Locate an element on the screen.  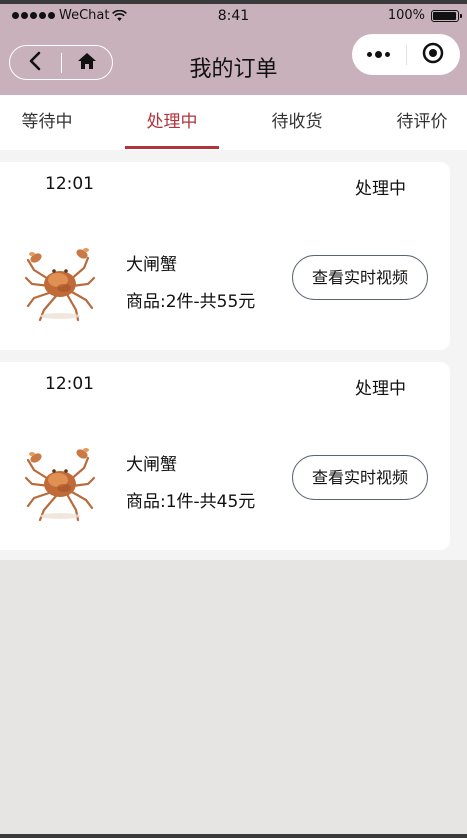
more-dots-icon is located at coordinates (379, 54).